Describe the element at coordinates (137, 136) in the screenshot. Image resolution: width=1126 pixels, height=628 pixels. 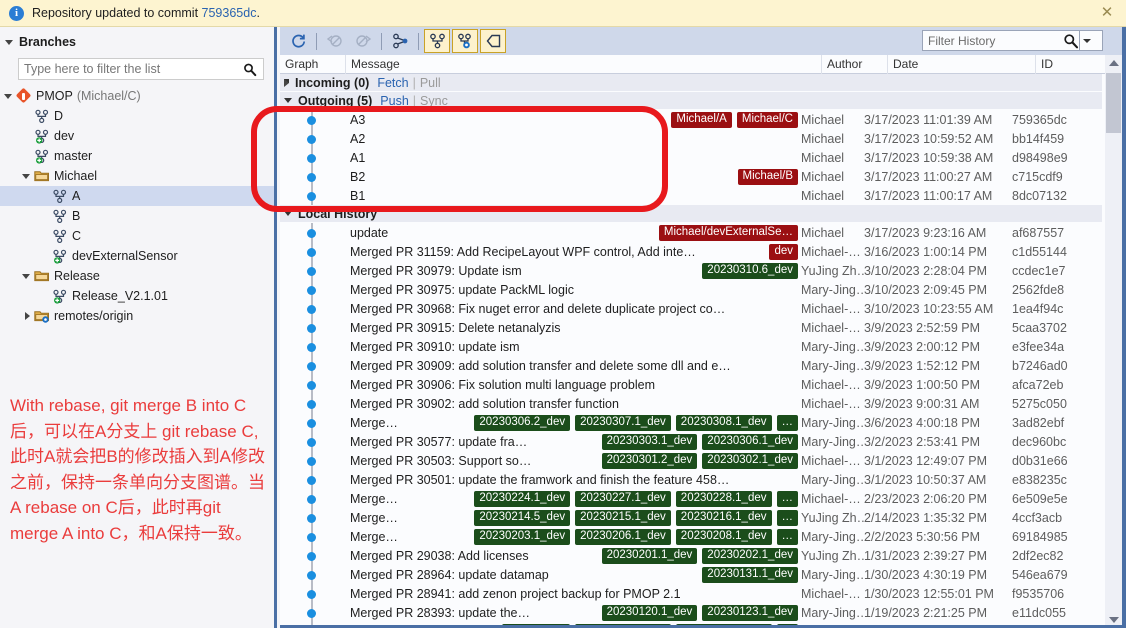
I see `branch-tree-item-dev: dev` at that location.